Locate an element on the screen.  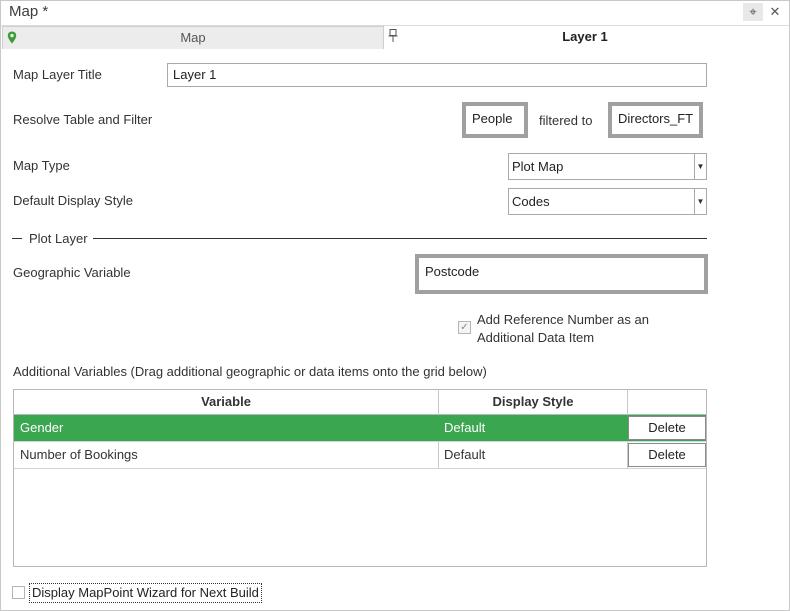
default-display-style-select: Codes ▼ is located at coordinates (607, 201).